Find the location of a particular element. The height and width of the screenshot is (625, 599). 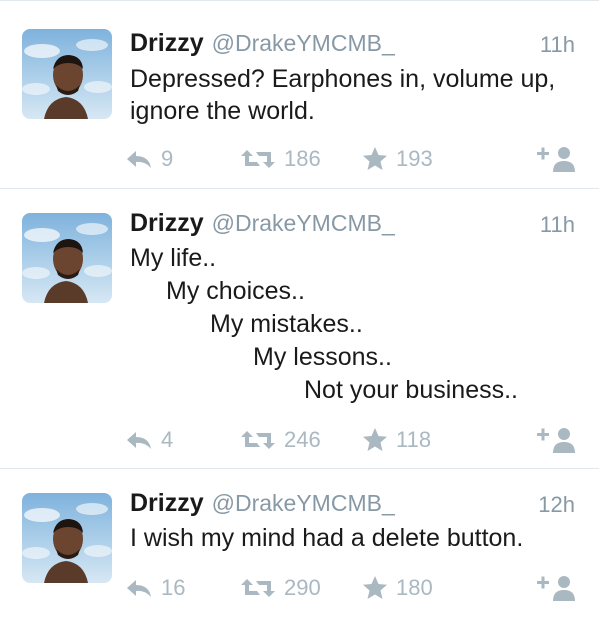

tweet-text-line: My lessons.. is located at coordinates (322, 357).